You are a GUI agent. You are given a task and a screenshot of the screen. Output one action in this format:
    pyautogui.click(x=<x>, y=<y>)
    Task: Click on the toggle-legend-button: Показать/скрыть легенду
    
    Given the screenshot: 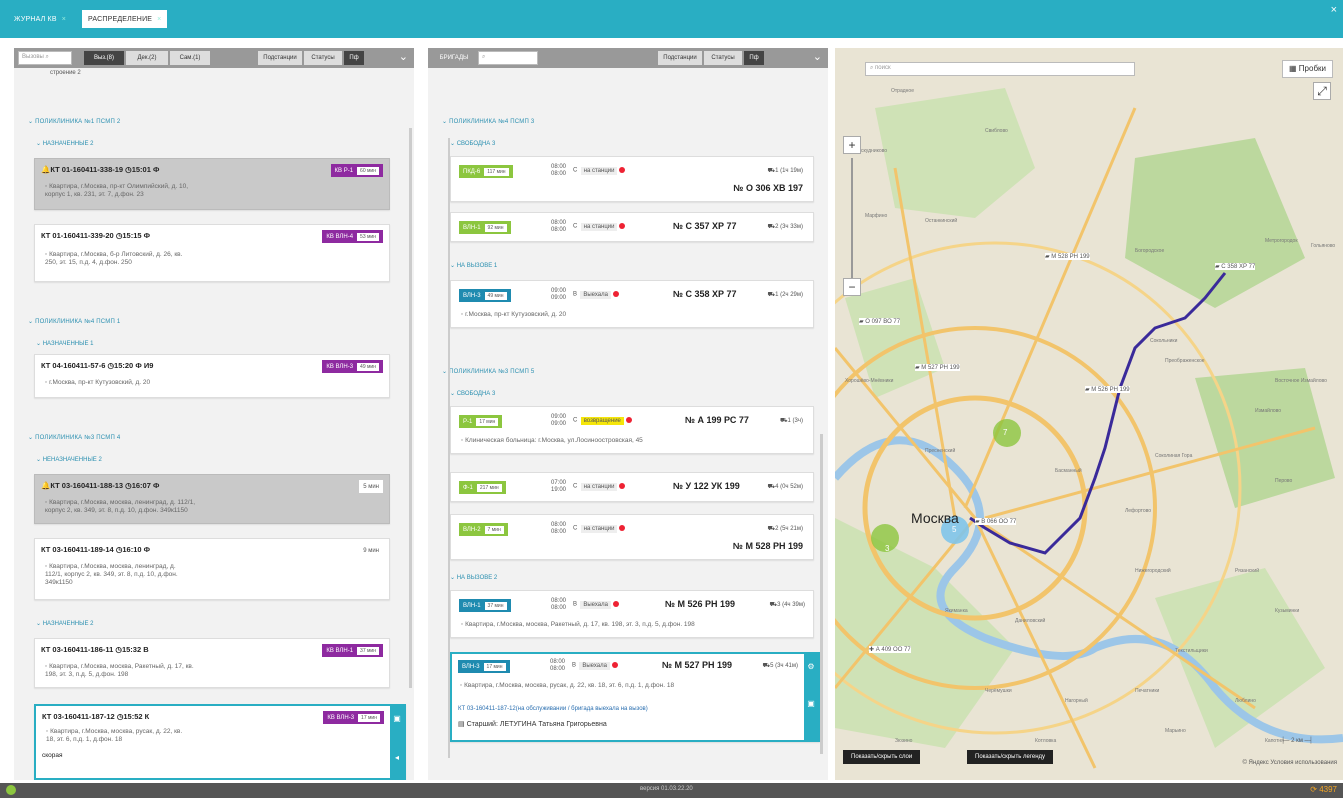 What is the action you would take?
    pyautogui.click(x=1010, y=757)
    